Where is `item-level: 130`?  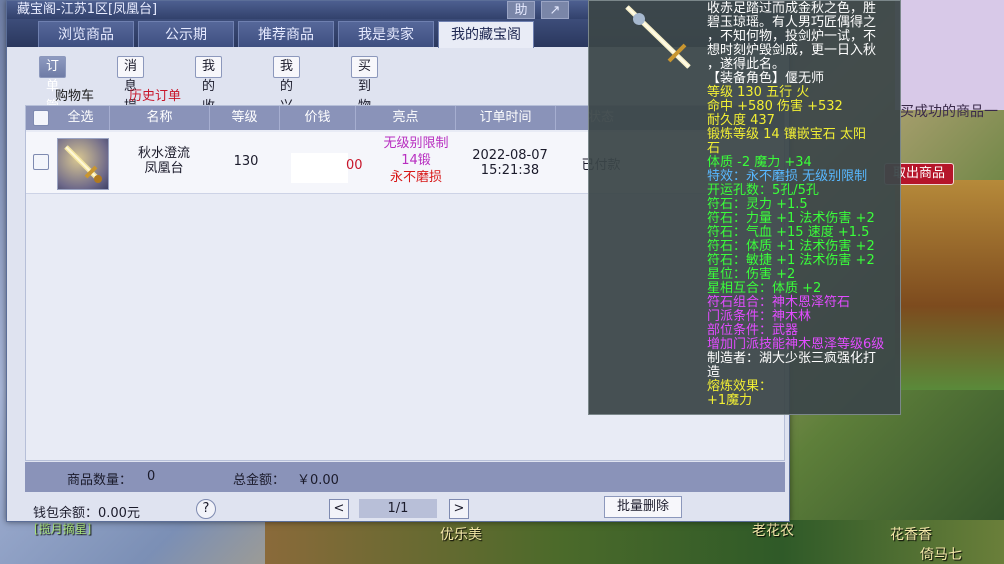 item-level: 130 is located at coordinates (246, 161).